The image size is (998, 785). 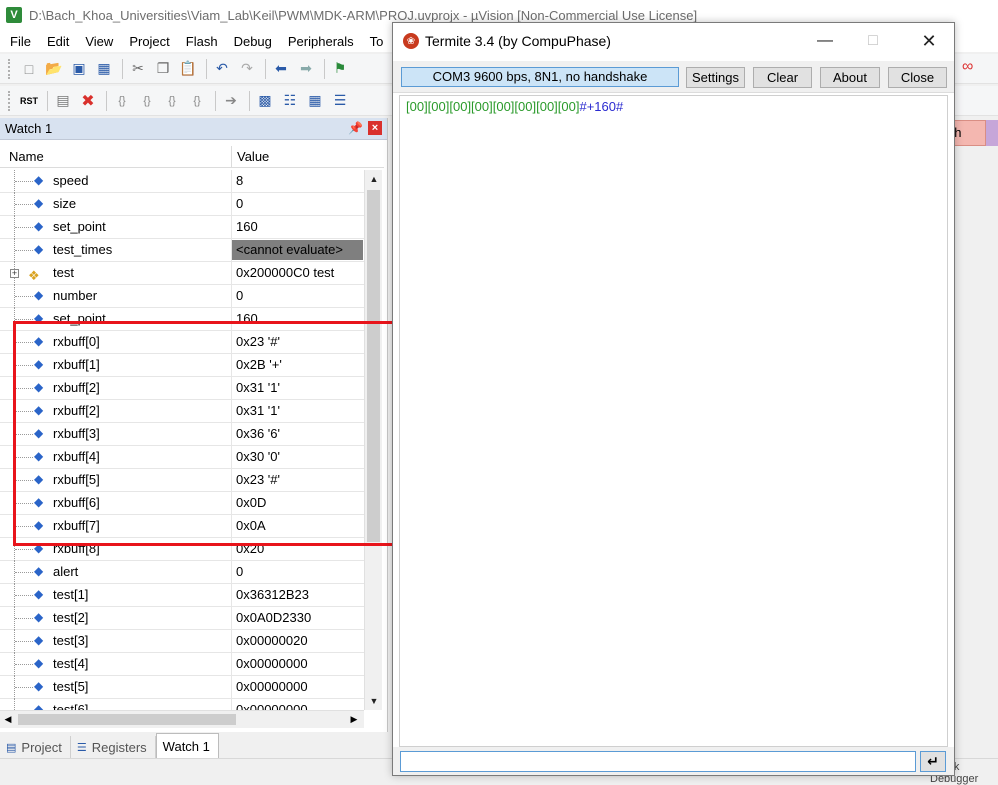 What do you see at coordinates (163, 69) in the screenshot?
I see `copy-icon: ❐` at bounding box center [163, 69].